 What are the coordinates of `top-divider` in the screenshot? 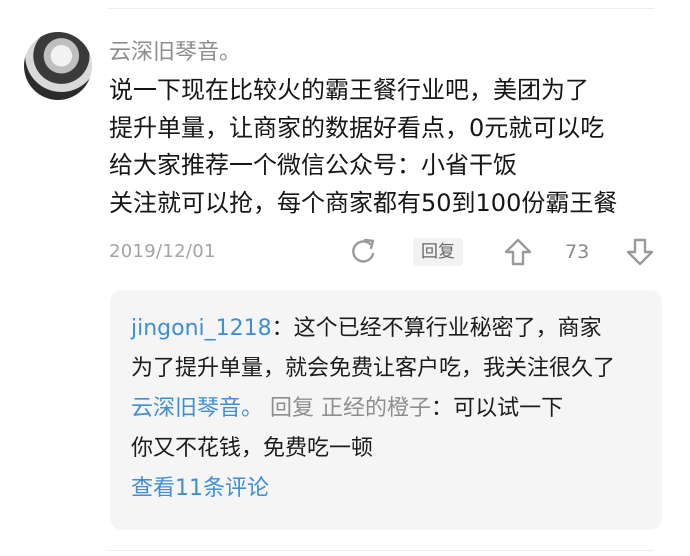 It's located at (381, 8).